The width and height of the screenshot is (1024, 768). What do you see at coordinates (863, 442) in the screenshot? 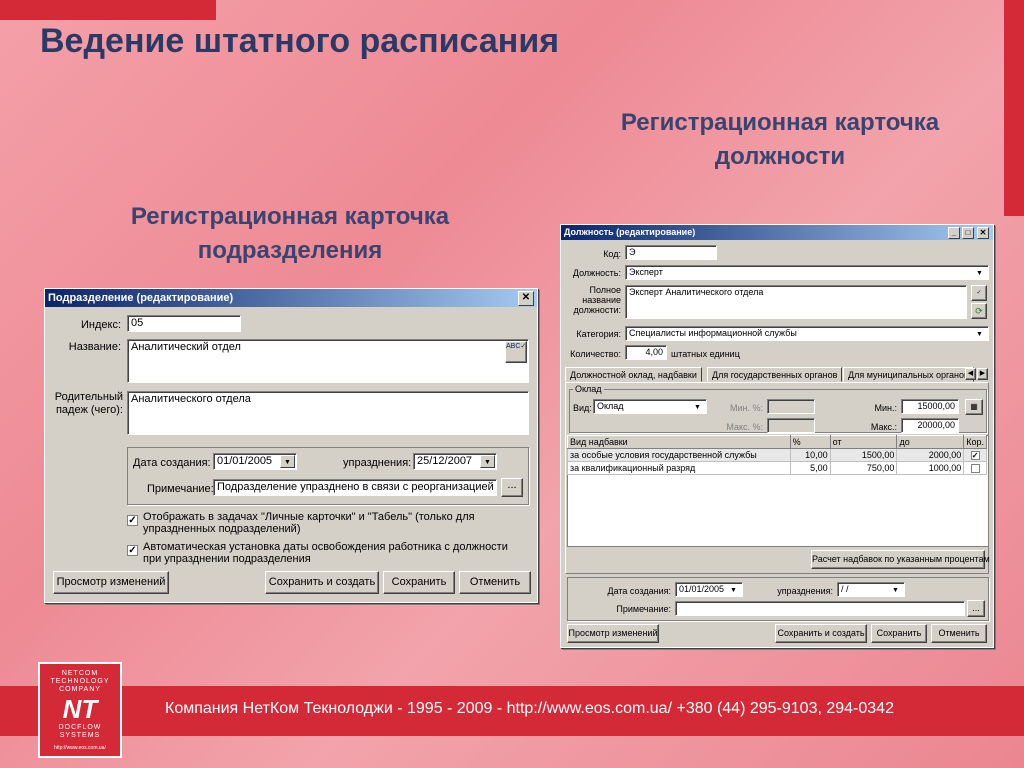
I see `col-from: от` at bounding box center [863, 442].